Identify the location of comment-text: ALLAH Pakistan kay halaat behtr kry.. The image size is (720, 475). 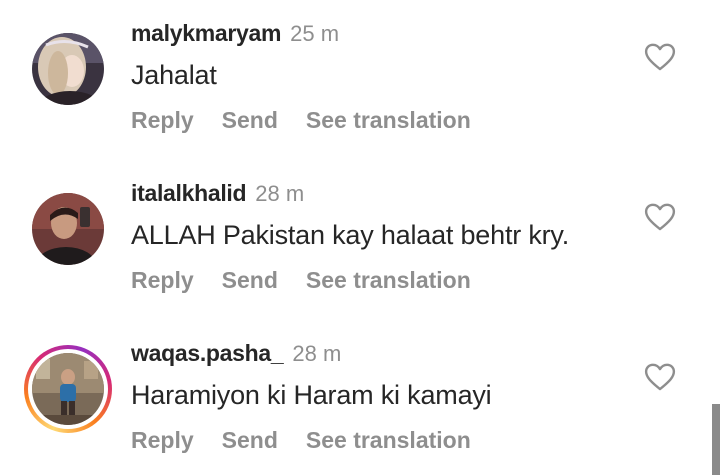
(350, 235).